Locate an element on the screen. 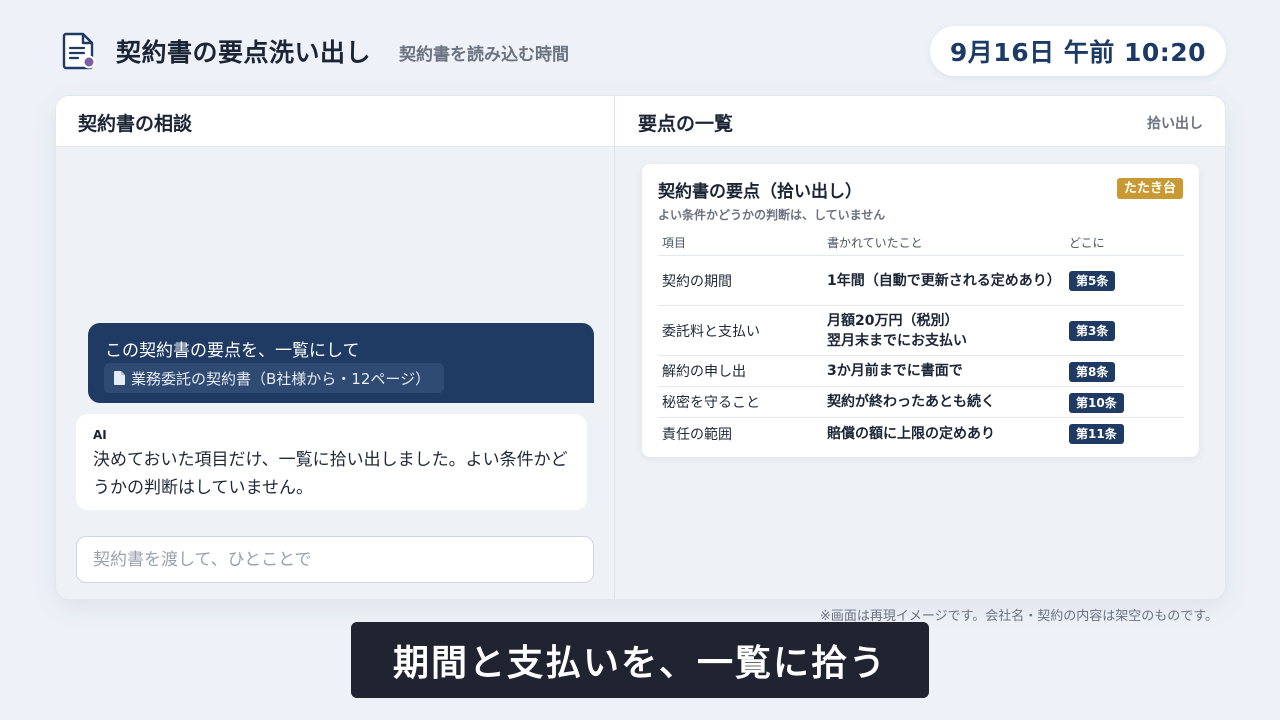  panel-divider is located at coordinates (614, 347).